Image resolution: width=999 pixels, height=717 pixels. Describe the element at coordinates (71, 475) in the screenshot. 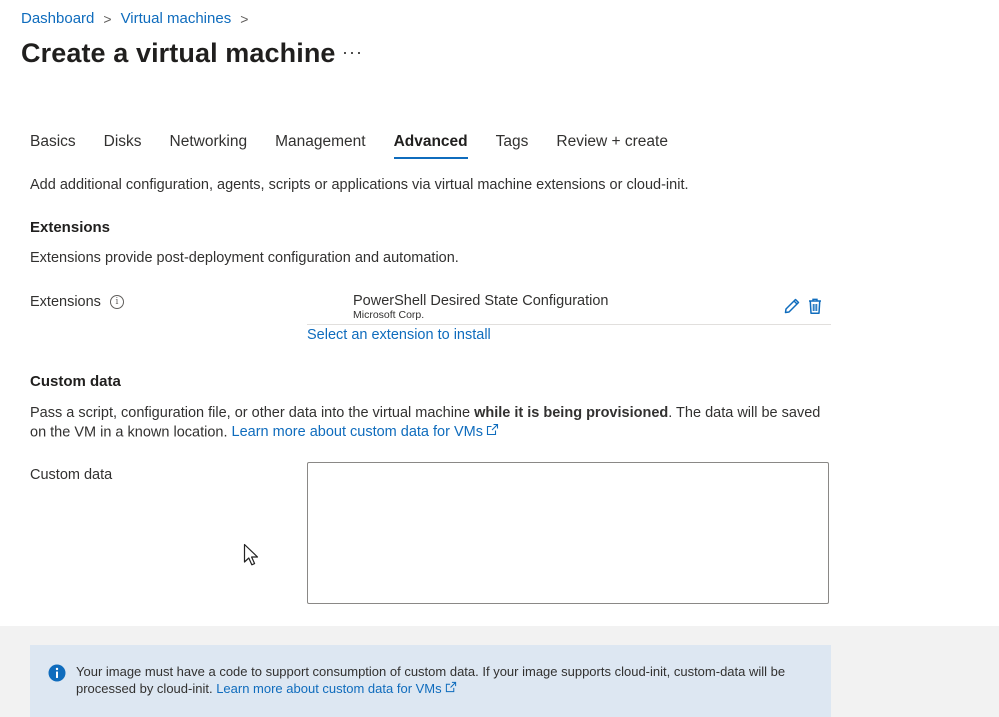

I see `custom-data-field-label: Custom data` at that location.